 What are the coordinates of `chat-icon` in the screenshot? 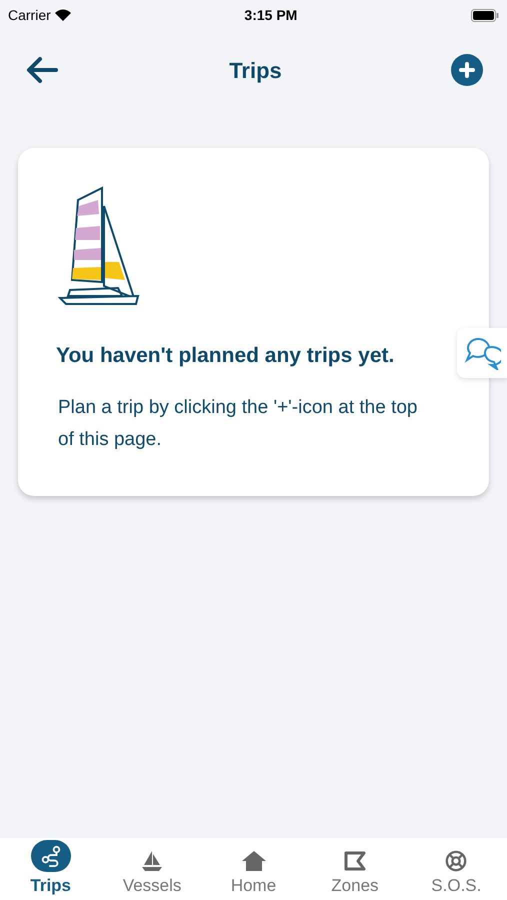 It's located at (482, 353).